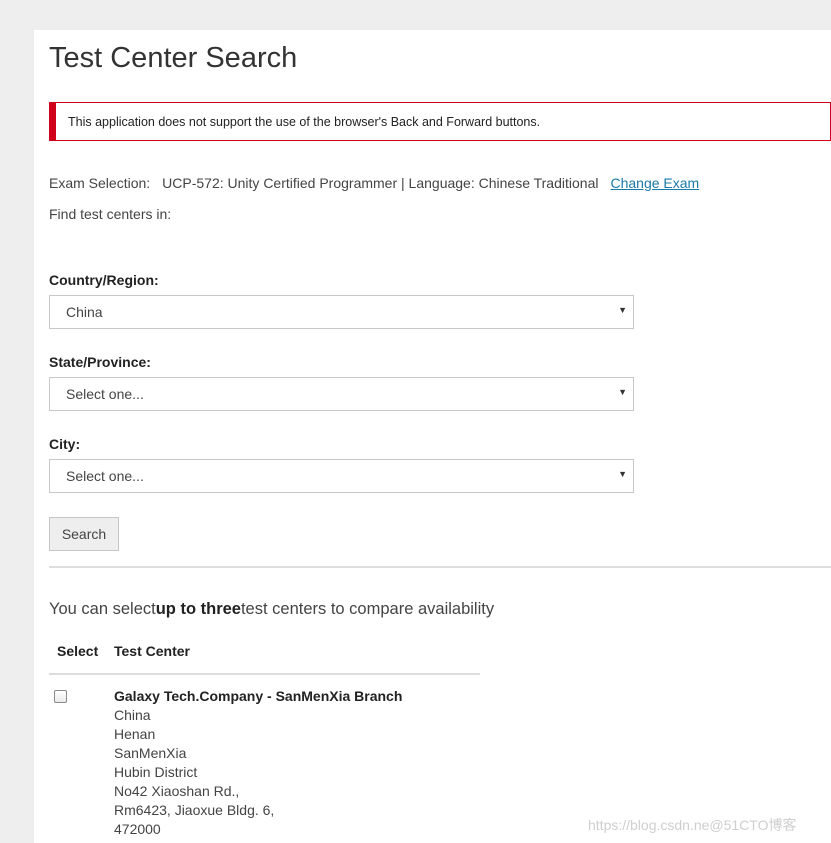 This screenshot has width=831, height=843. What do you see at coordinates (100, 183) in the screenshot?
I see `exam-selection-label: Exam Selection:` at bounding box center [100, 183].